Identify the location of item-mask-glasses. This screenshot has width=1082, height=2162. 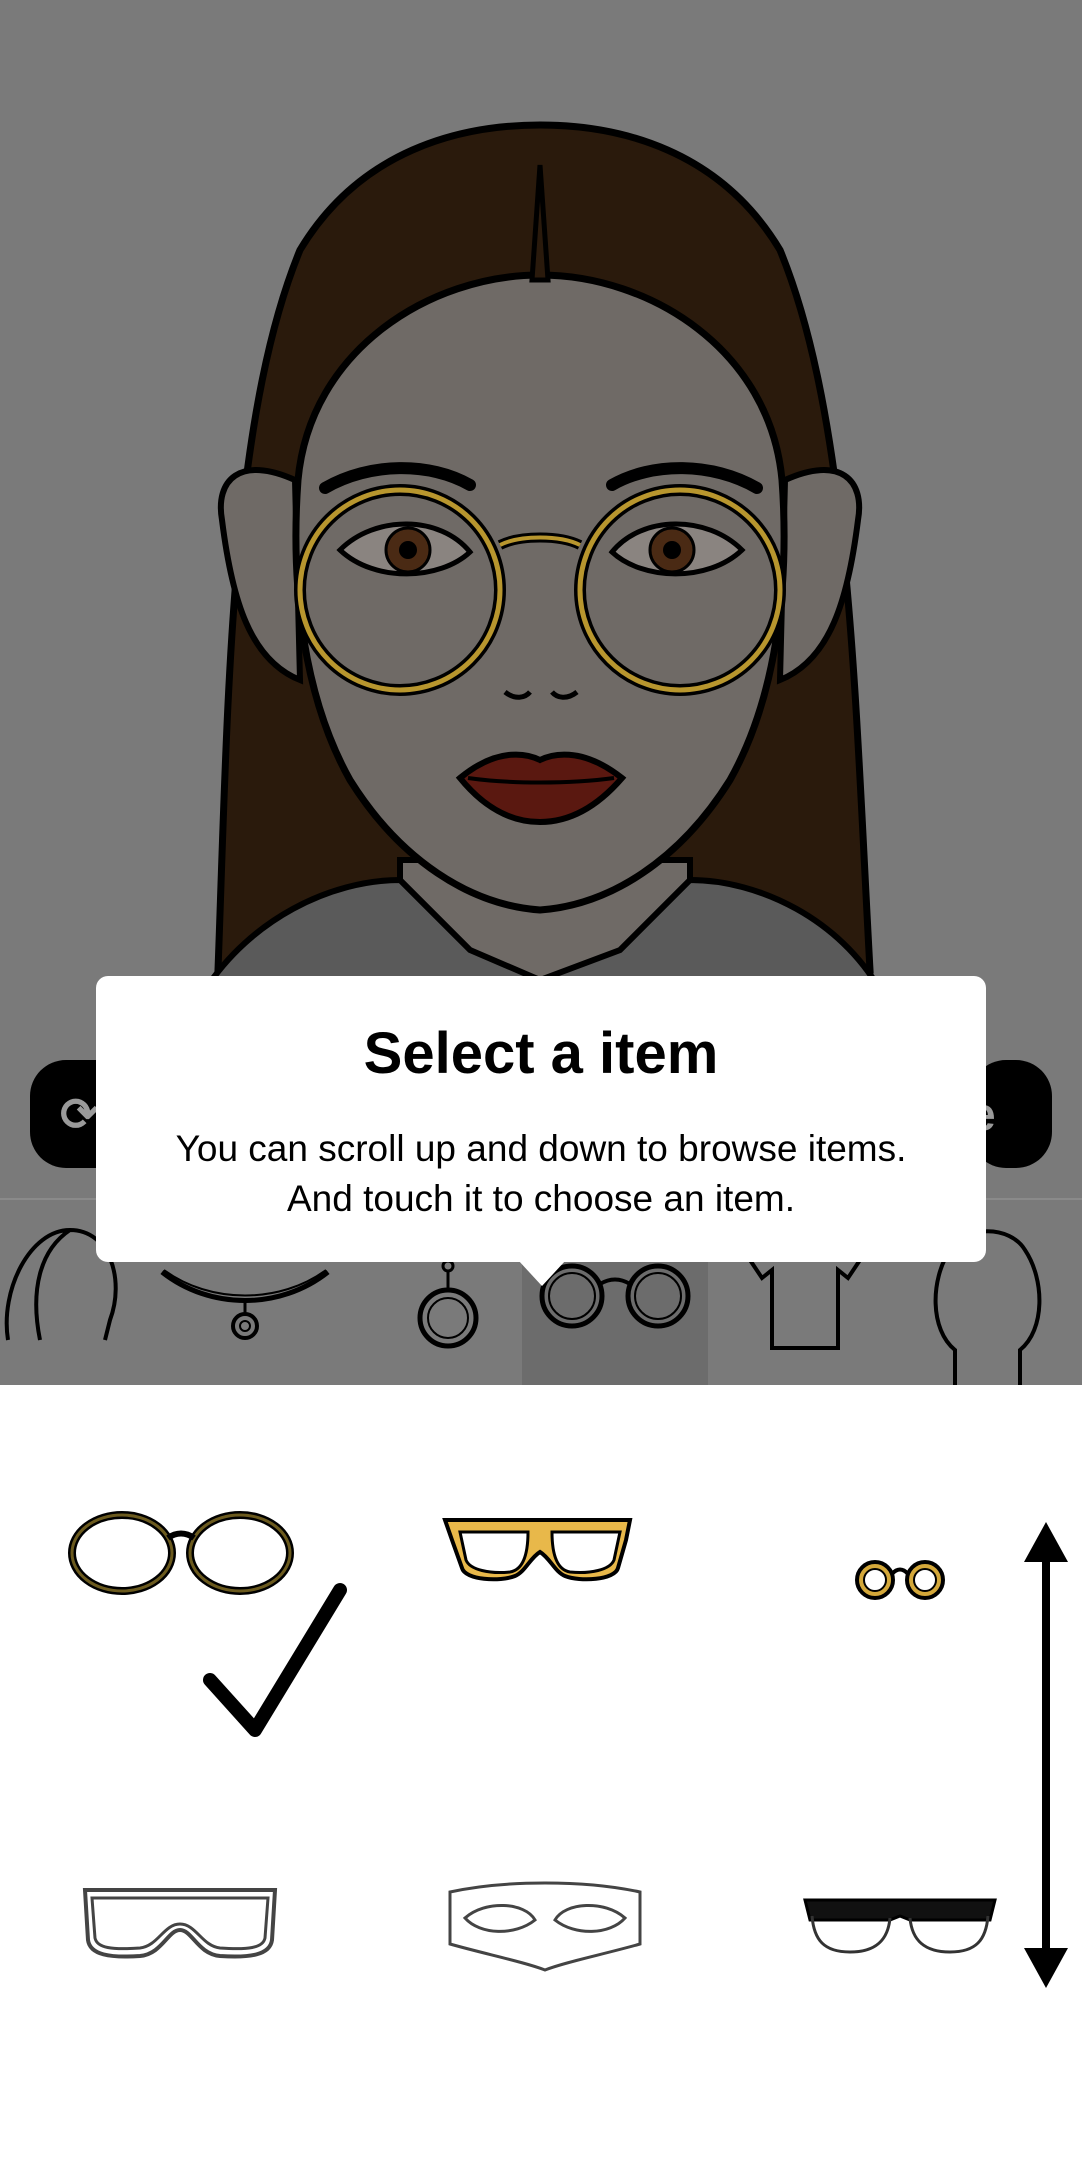
(545, 1930).